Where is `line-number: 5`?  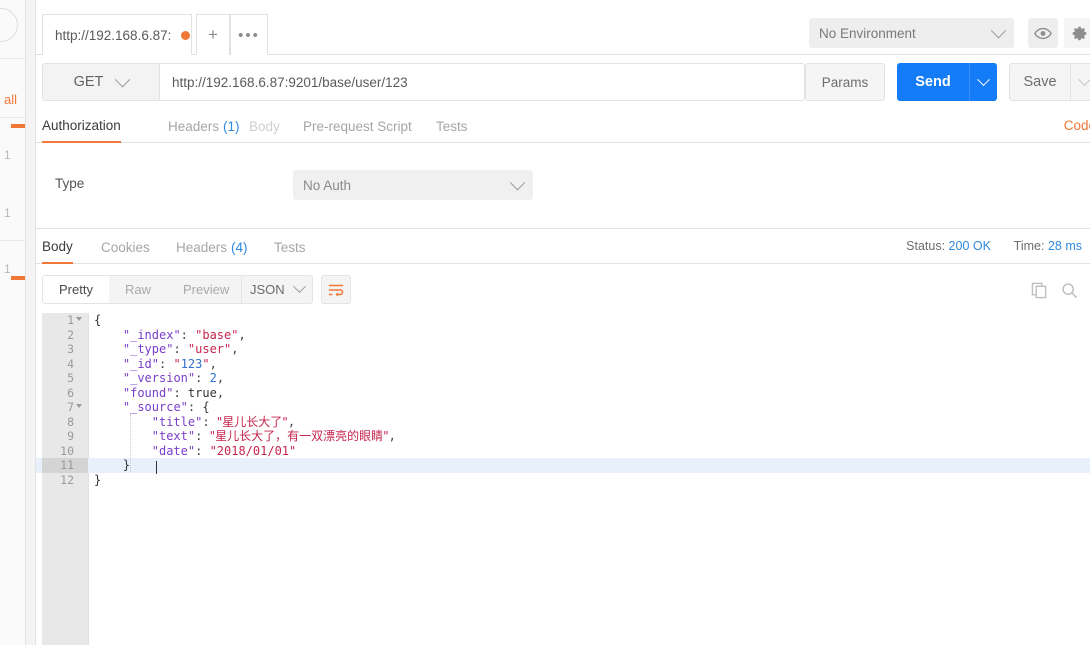 line-number: 5 is located at coordinates (70, 378).